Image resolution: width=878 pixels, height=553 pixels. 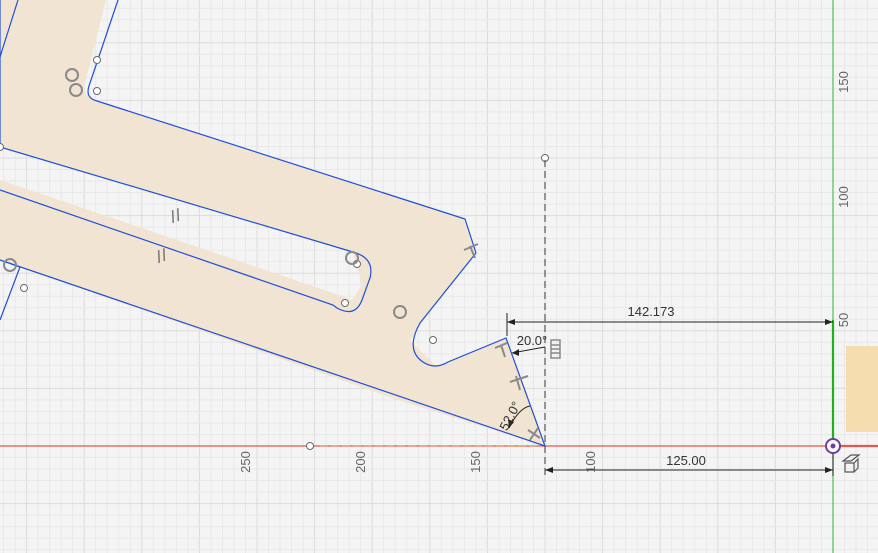 What do you see at coordinates (590, 462) in the screenshot?
I see `ruler-label-h: 100` at bounding box center [590, 462].